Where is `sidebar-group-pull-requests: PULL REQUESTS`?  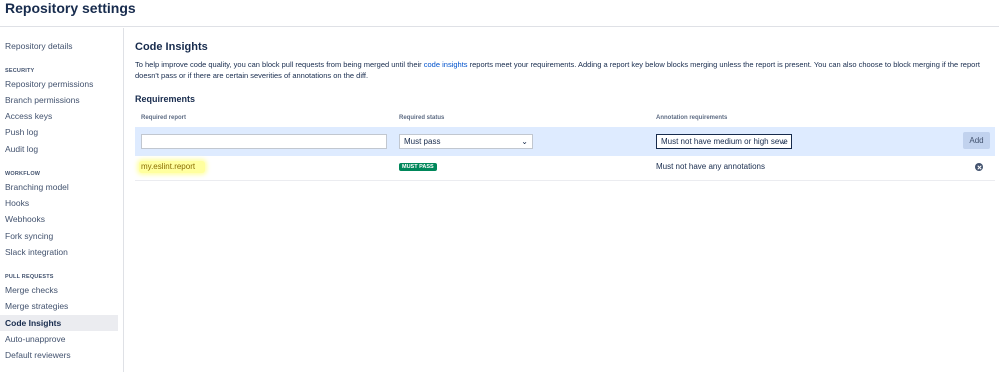 sidebar-group-pull-requests: PULL REQUESTS is located at coordinates (29, 277).